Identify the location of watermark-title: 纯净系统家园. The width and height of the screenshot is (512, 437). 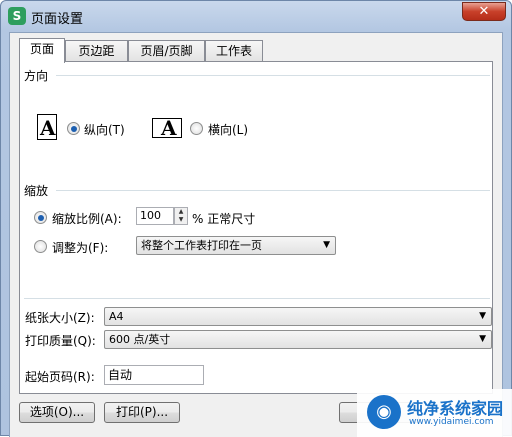
(455, 408).